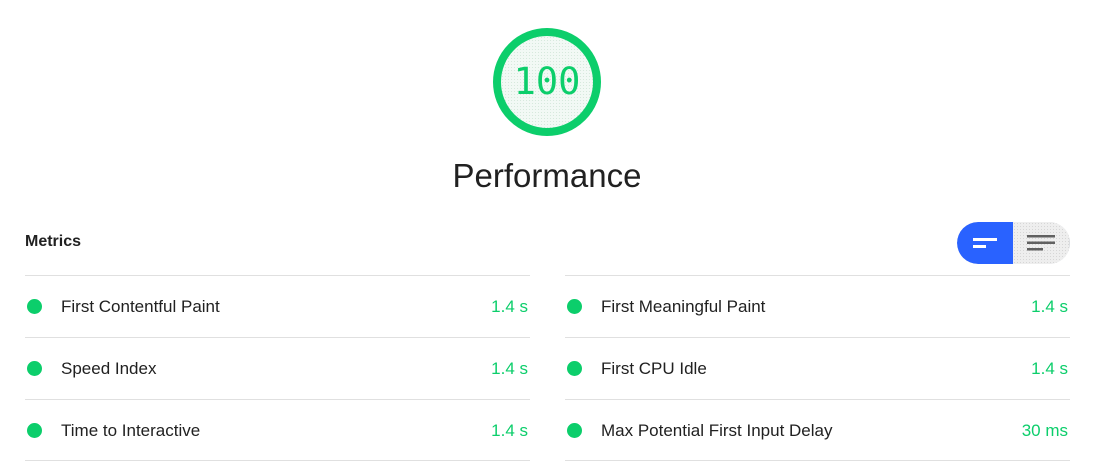  Describe the element at coordinates (547, 175) in the screenshot. I see `category-title: Performance` at that location.